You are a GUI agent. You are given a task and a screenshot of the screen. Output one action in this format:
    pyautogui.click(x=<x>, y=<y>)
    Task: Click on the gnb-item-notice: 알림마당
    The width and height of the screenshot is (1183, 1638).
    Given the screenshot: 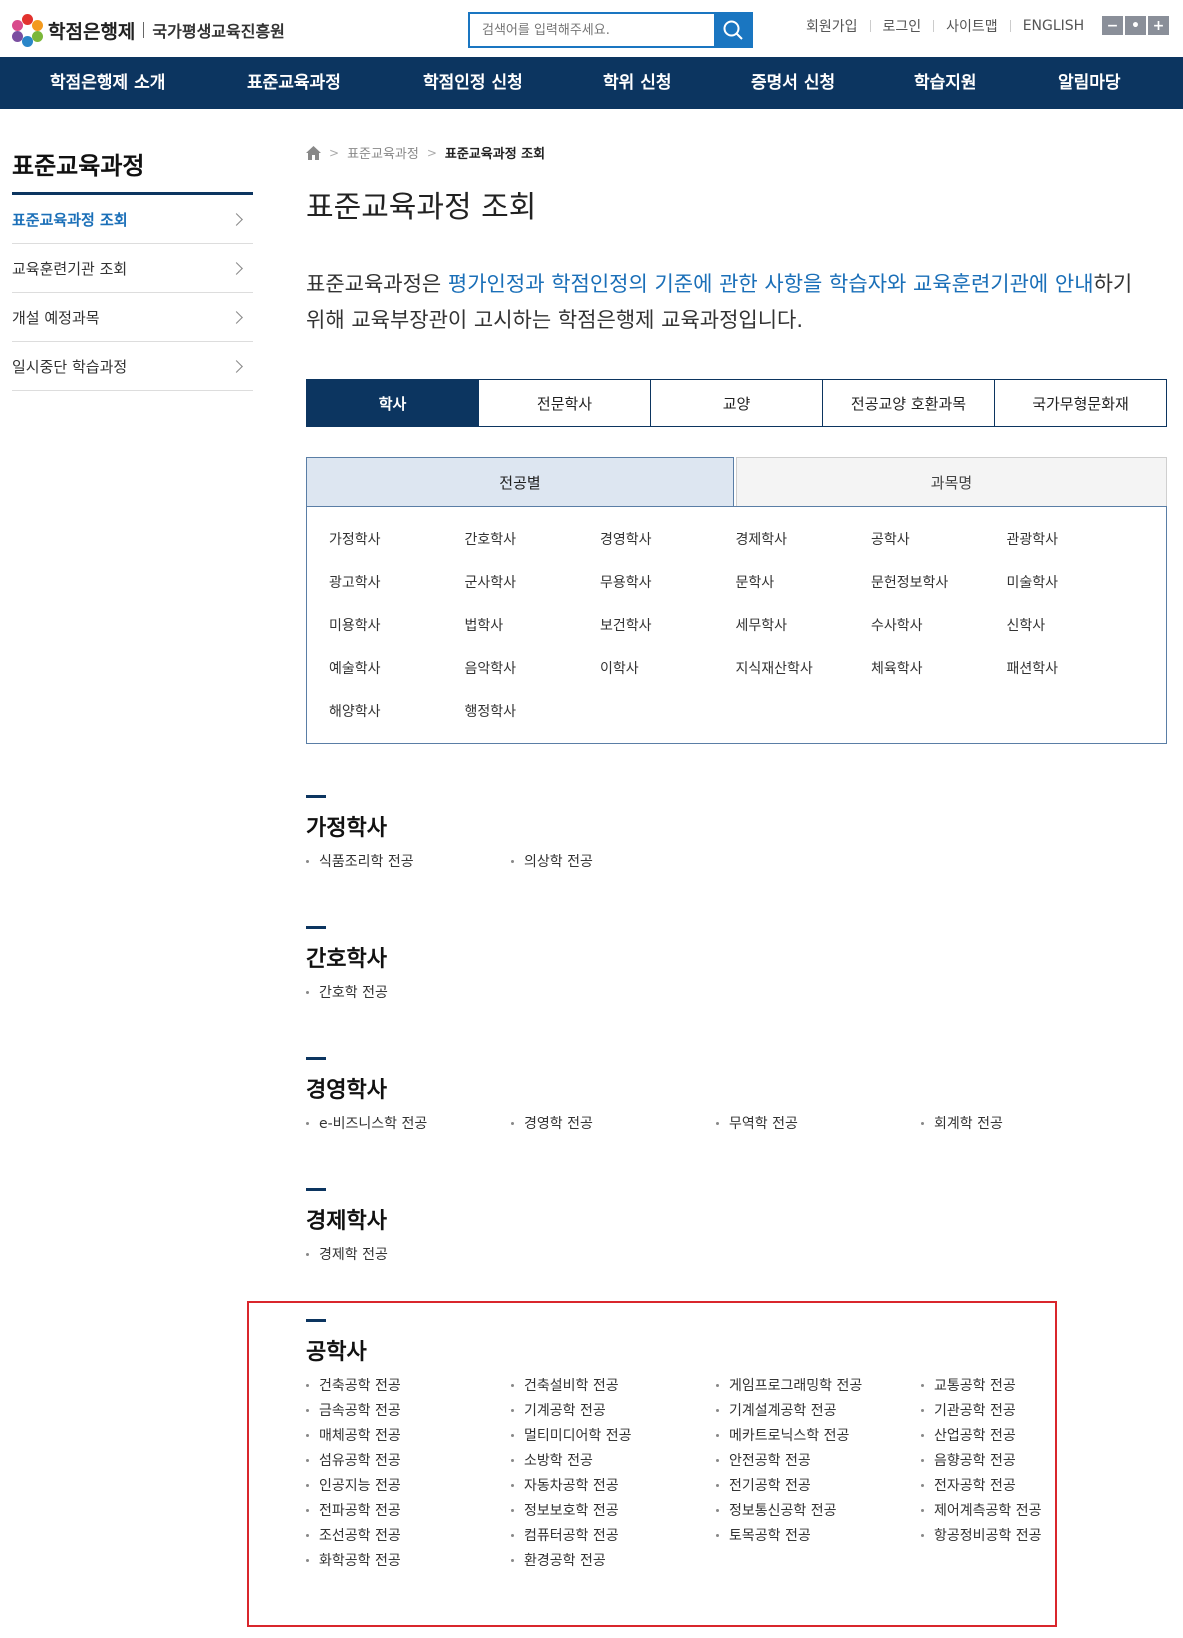 What is the action you would take?
    pyautogui.click(x=1089, y=83)
    